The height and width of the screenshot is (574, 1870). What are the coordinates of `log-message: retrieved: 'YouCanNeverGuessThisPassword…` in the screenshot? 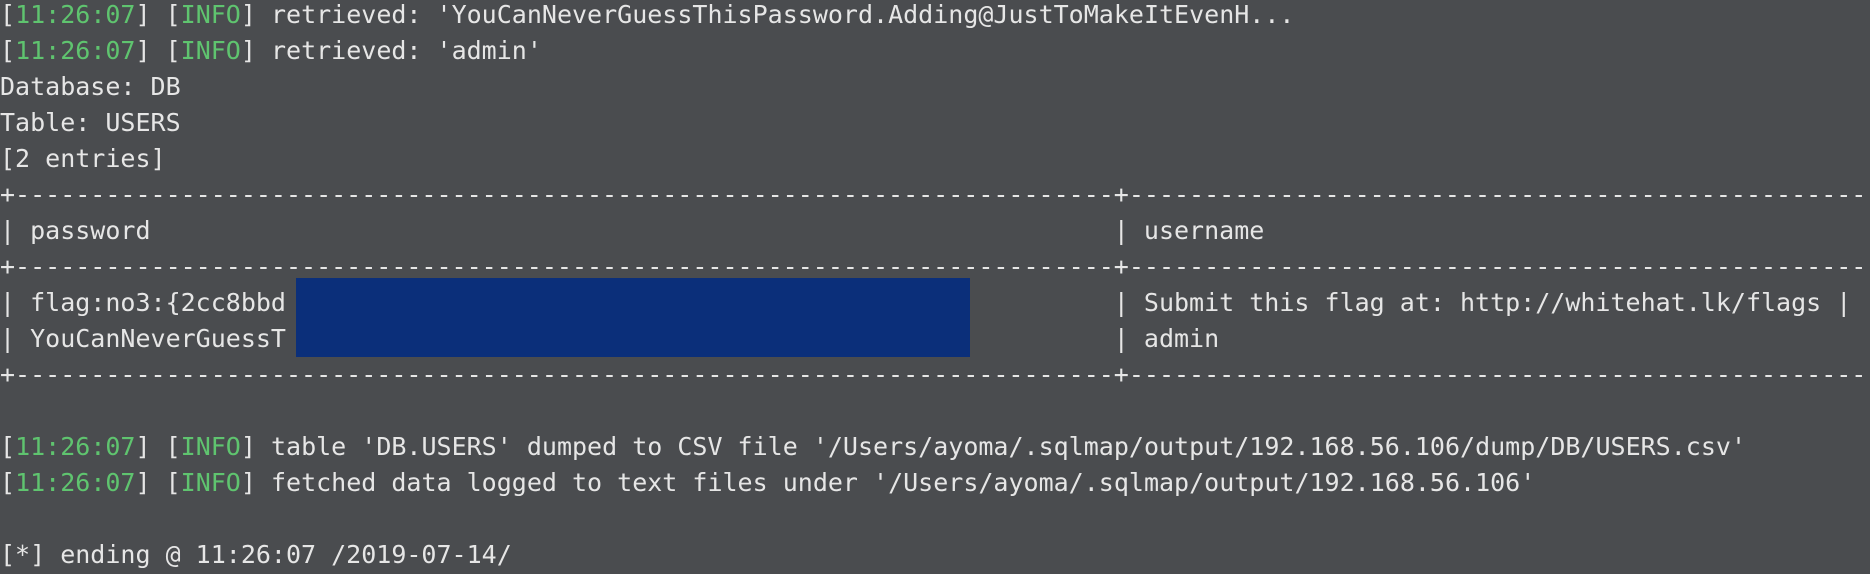 It's located at (782, 14).